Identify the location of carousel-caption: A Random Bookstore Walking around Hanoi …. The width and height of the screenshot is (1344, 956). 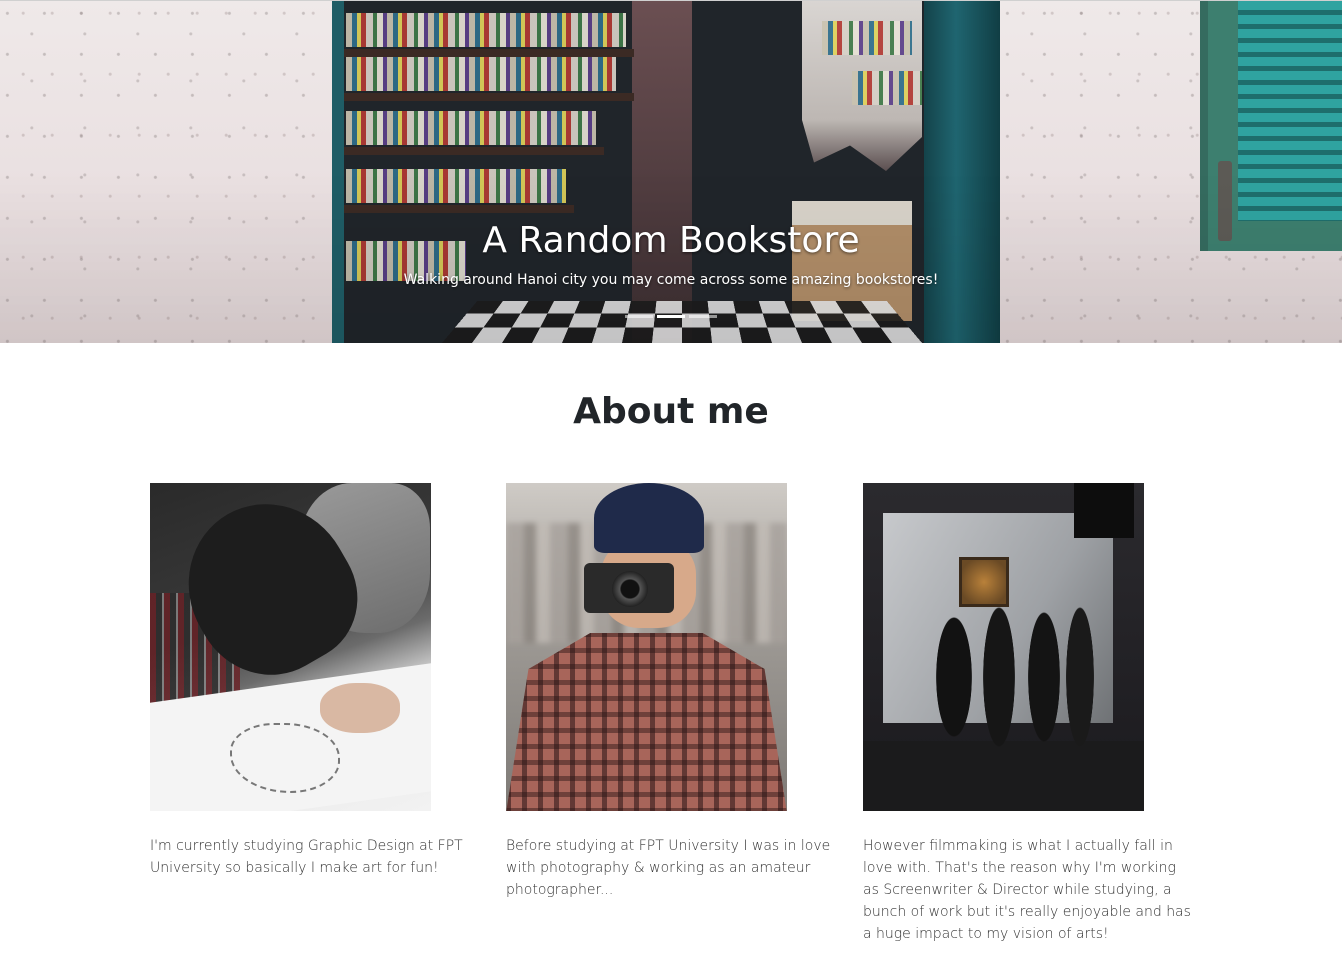
(671, 253).